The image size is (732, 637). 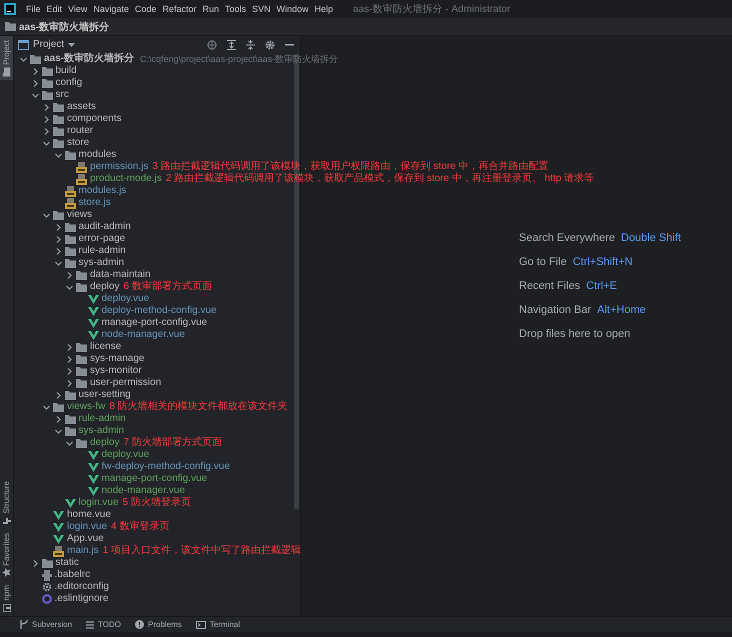 What do you see at coordinates (48, 44) in the screenshot?
I see `panel-title: Project` at bounding box center [48, 44].